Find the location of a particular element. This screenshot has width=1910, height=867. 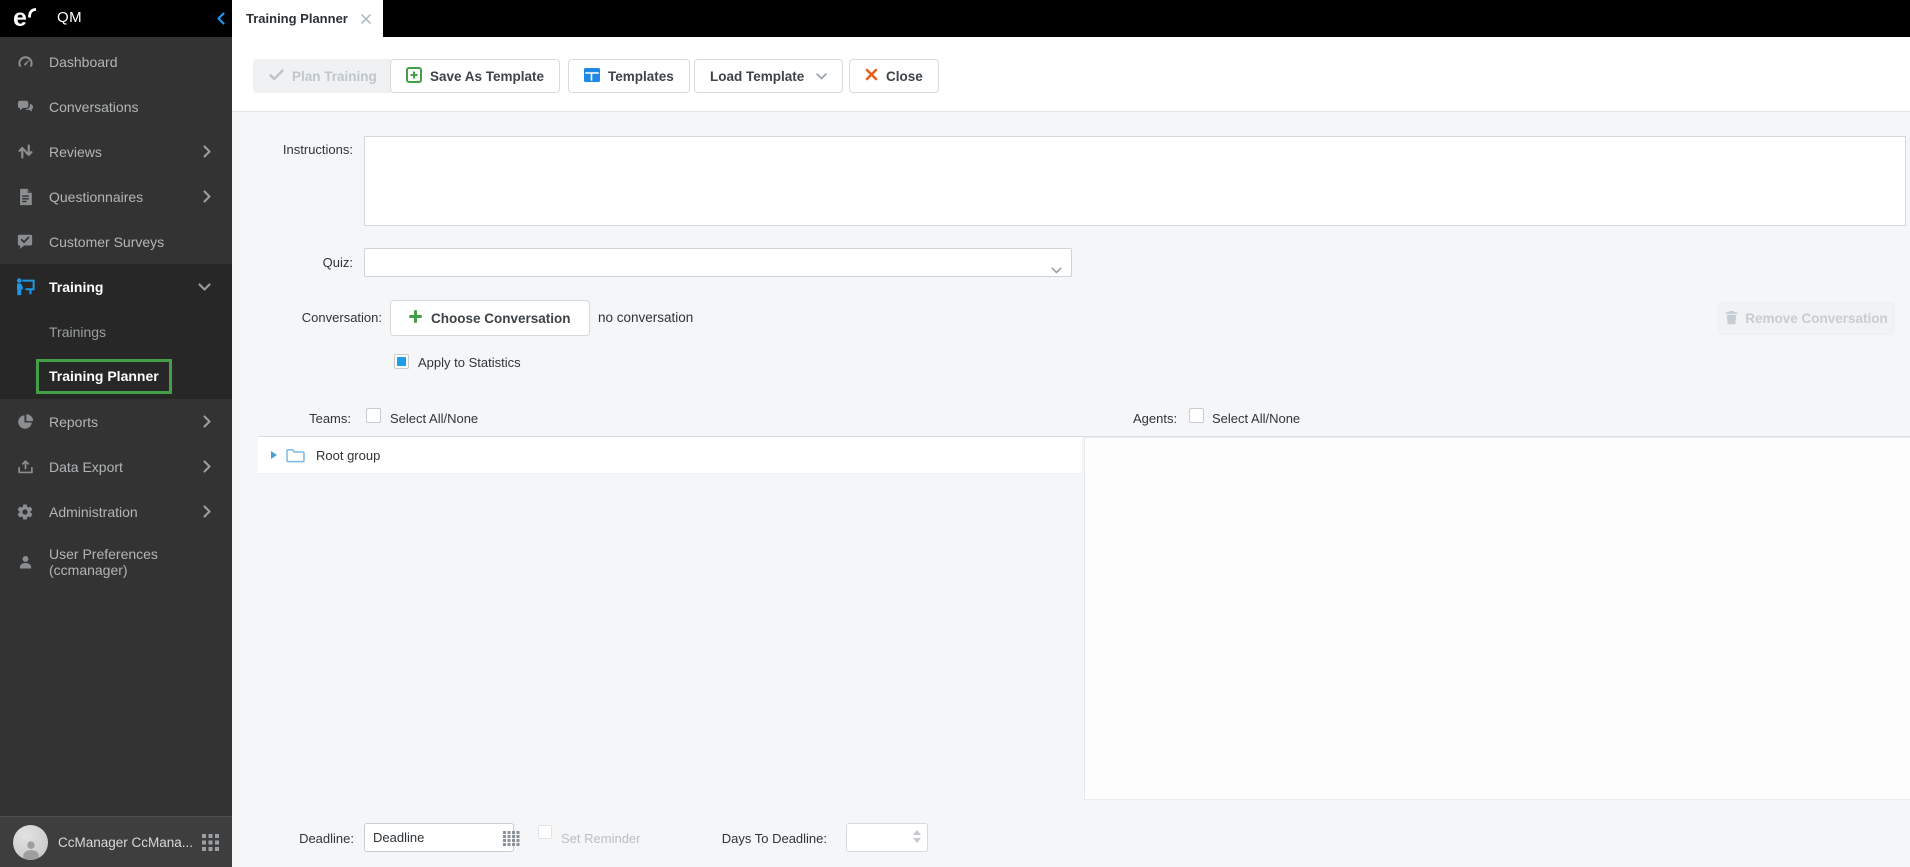

table-grid-icon is located at coordinates (592, 76).